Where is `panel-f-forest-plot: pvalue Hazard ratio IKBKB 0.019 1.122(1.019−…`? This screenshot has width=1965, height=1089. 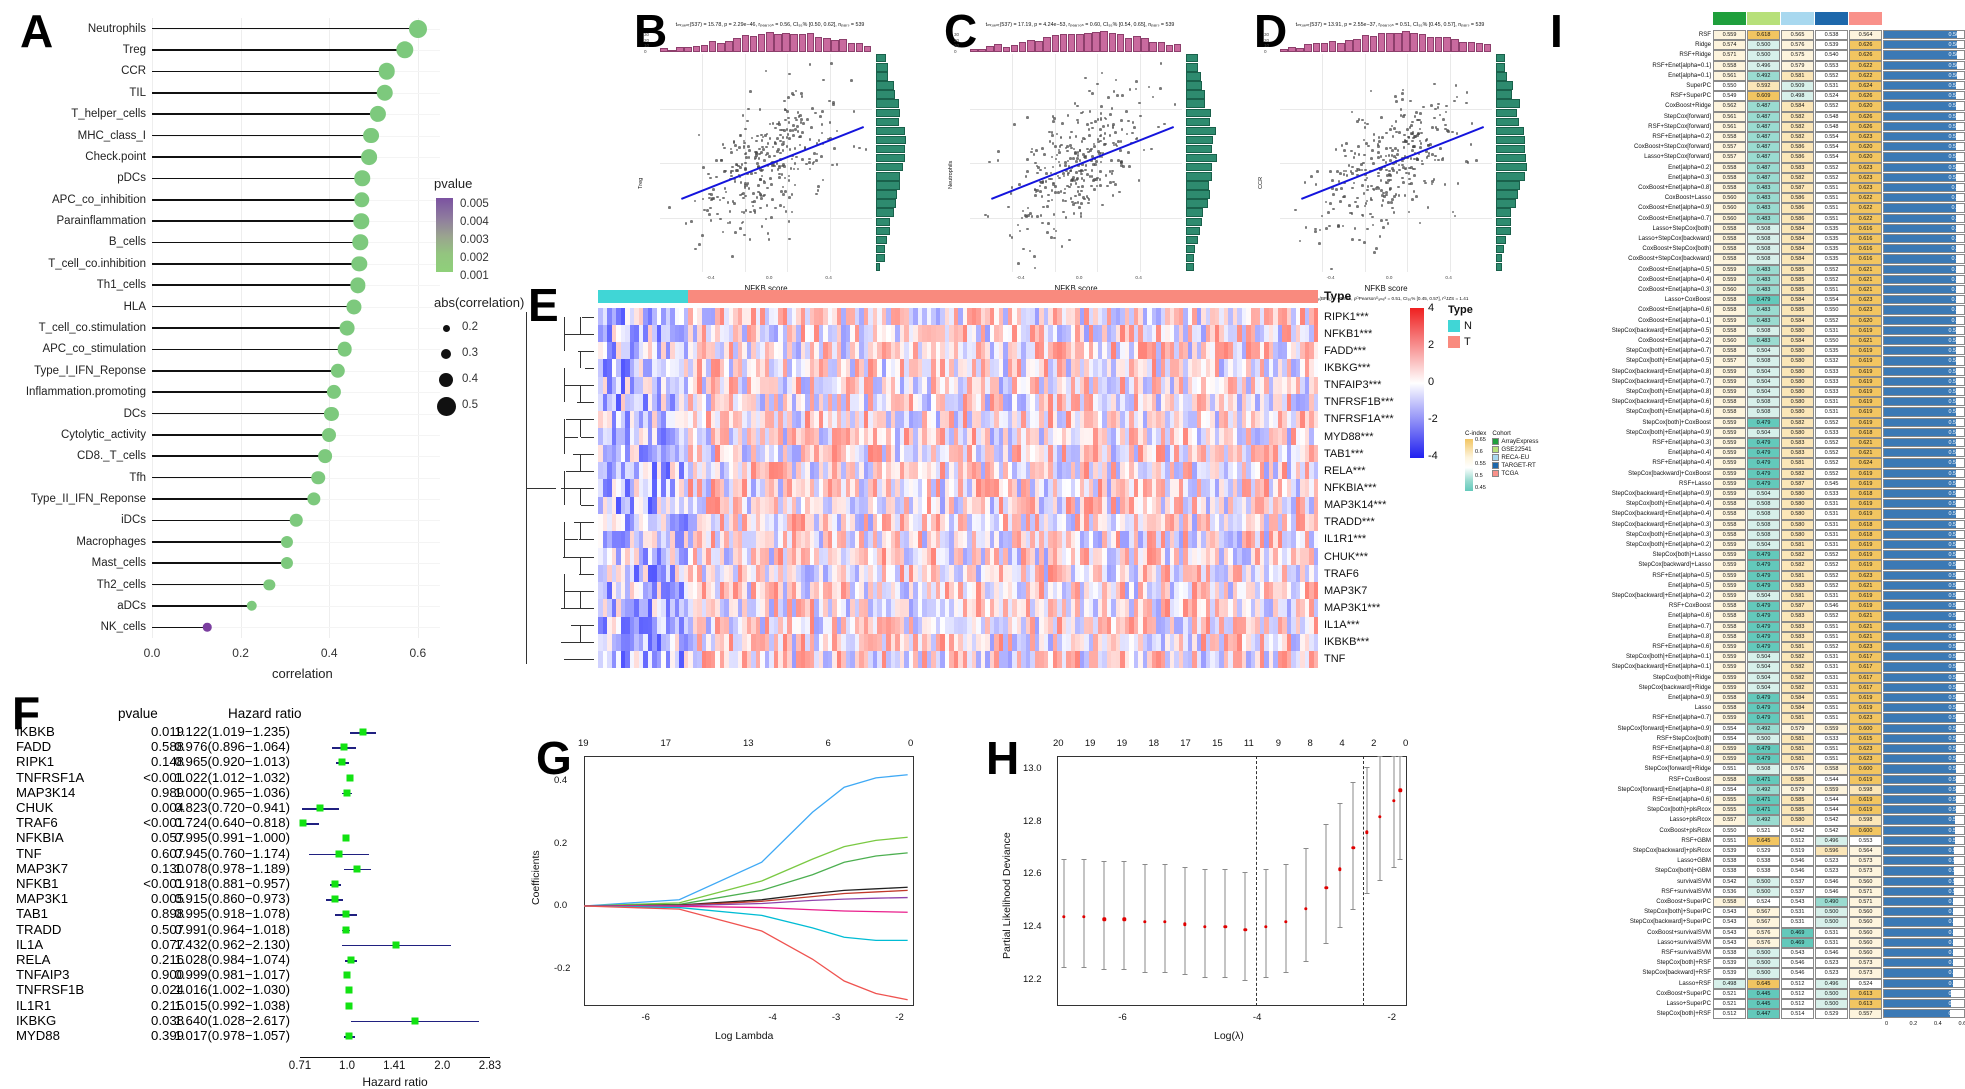
panel-f-forest-plot: pvalue Hazard ratio IKBKB 0.019 1.122(1.019−… is located at coordinates (260, 894).